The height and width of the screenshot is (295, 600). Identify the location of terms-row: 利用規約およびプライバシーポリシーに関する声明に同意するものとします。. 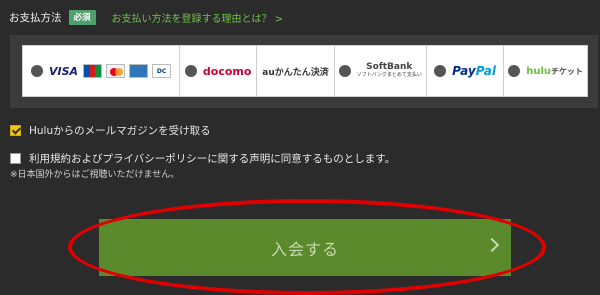
(202, 158).